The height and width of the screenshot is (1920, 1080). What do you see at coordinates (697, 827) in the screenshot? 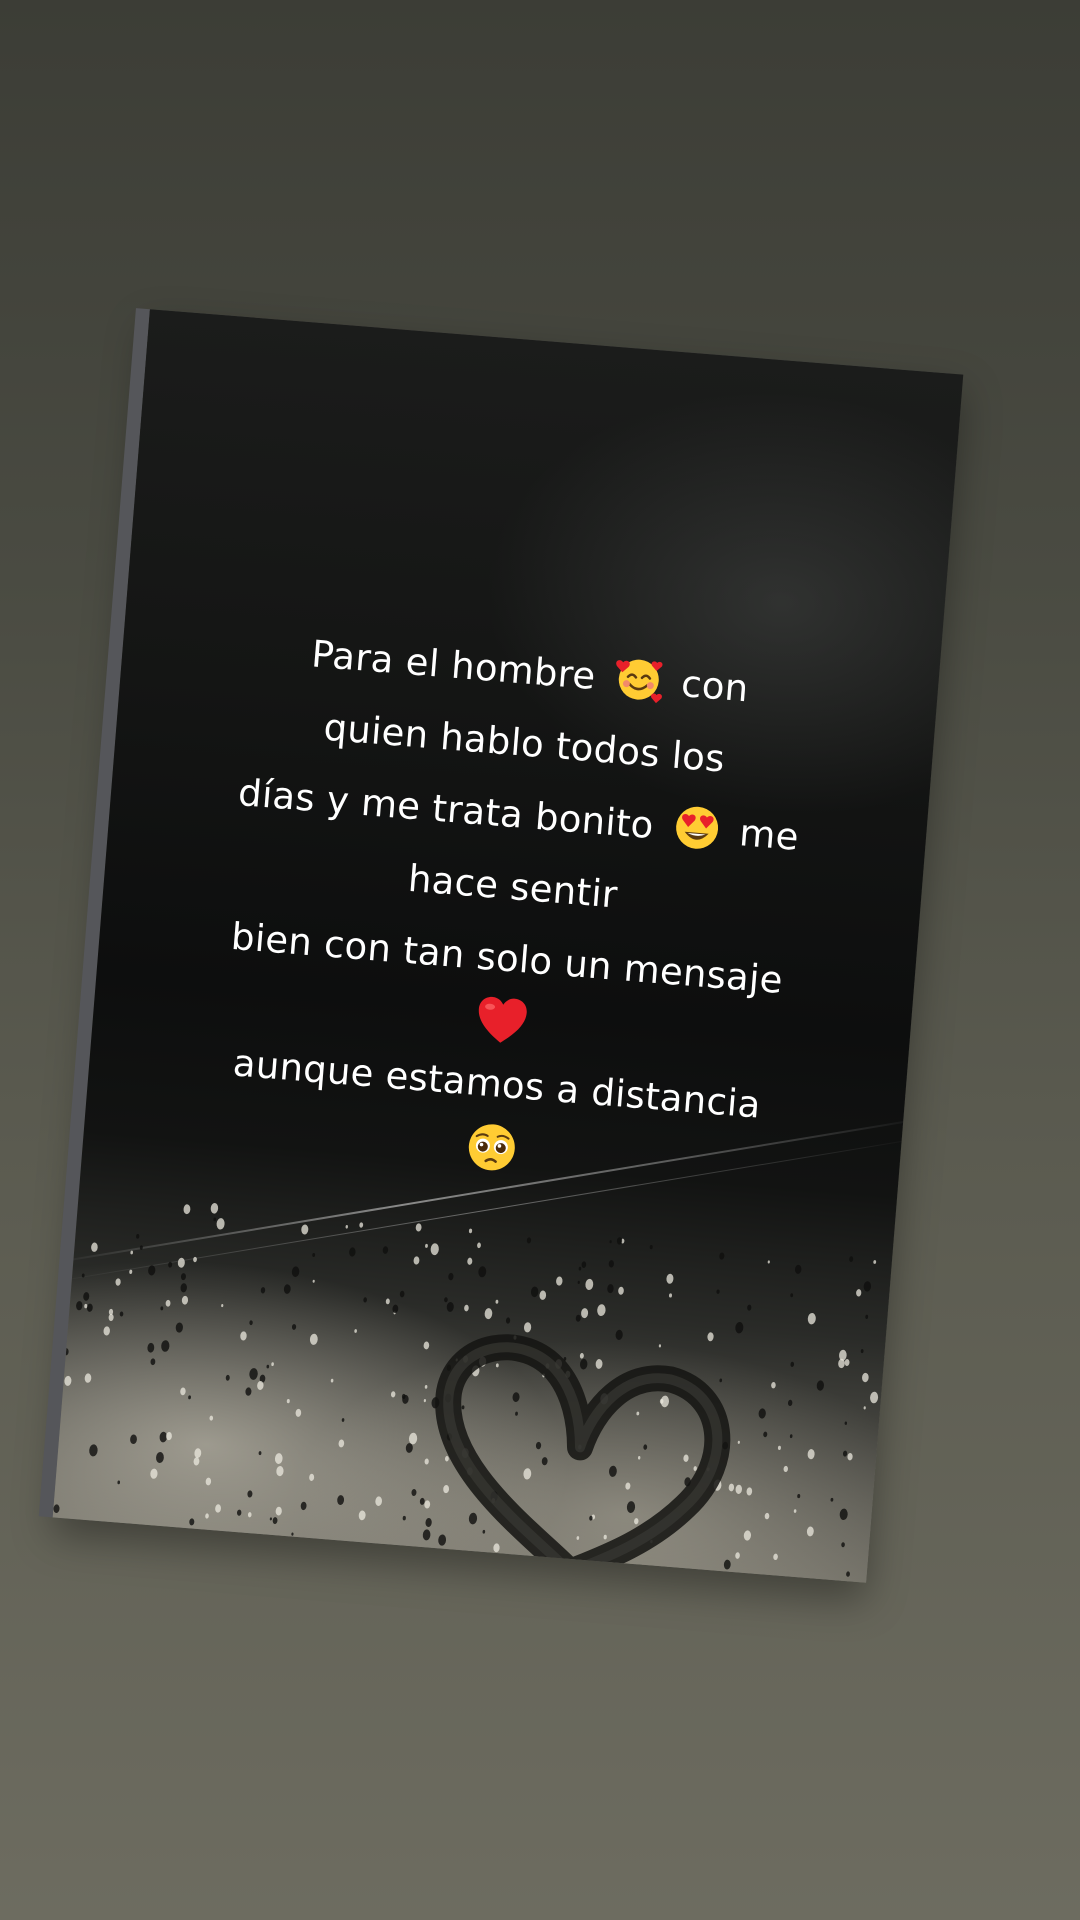
I see `heart-eyes-icon` at bounding box center [697, 827].